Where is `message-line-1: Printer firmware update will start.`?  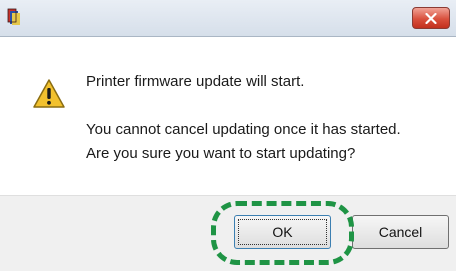
message-line-1: Printer firmware update will start. is located at coordinates (195, 81).